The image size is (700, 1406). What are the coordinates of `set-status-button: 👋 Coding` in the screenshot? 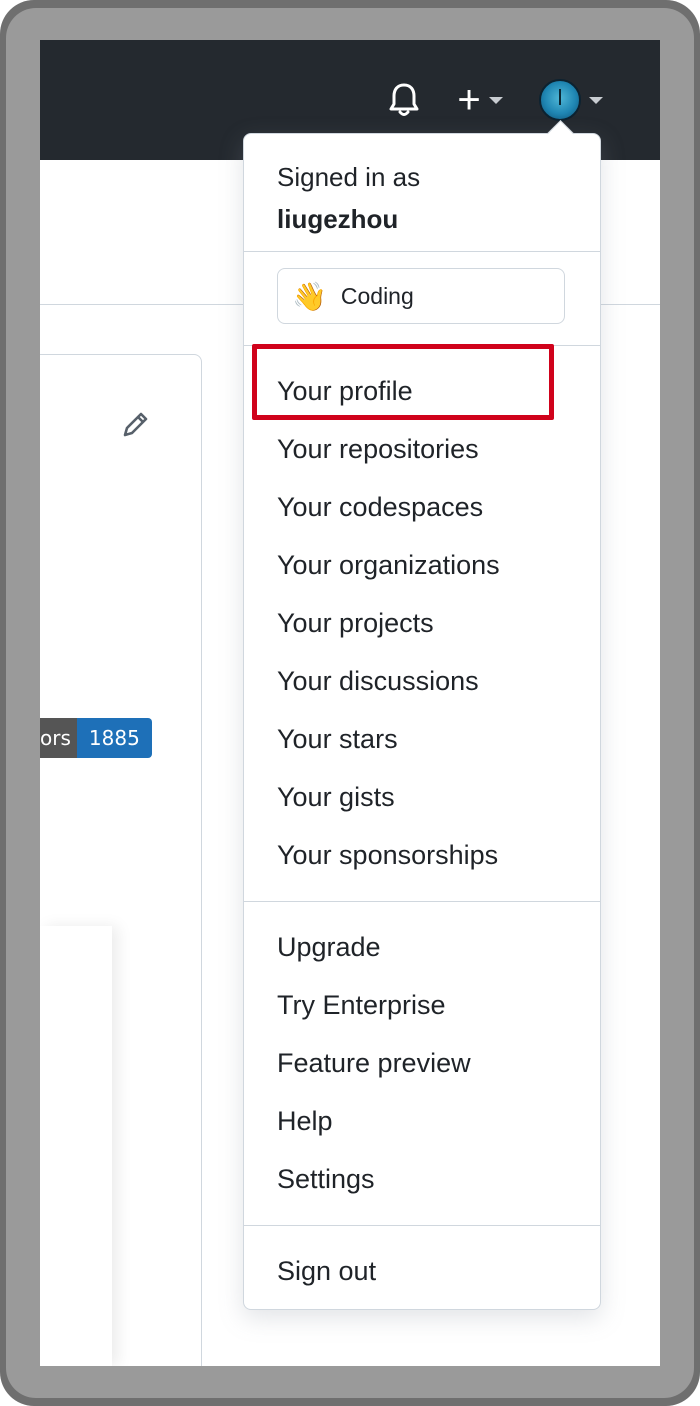 It's located at (421, 296).